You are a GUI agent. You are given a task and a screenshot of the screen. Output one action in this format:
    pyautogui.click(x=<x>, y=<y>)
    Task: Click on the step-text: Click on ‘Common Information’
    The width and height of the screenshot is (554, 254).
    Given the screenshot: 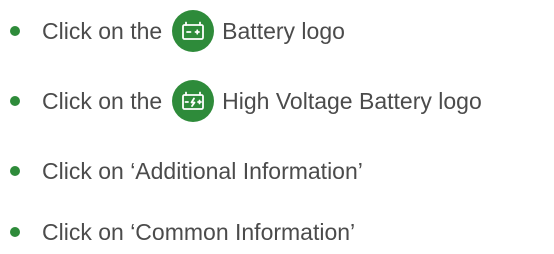 What is the action you would take?
    pyautogui.click(x=199, y=232)
    